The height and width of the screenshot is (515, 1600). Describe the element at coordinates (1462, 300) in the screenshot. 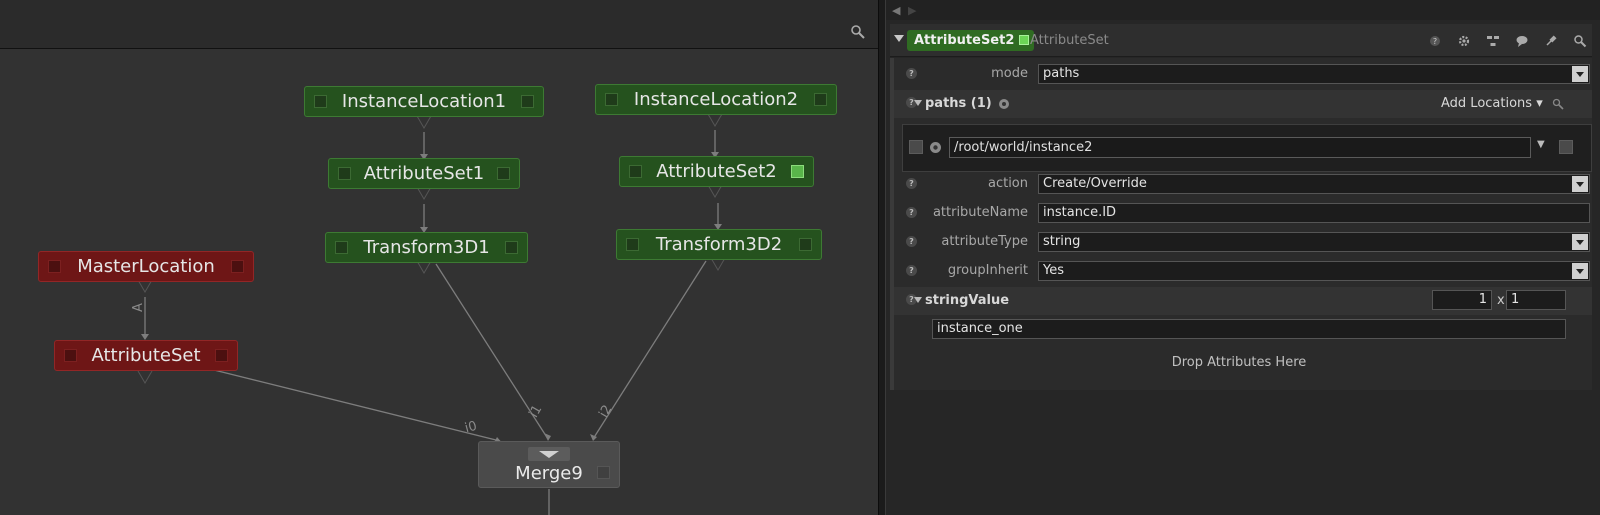

I see `array-rows-field: 1` at that location.